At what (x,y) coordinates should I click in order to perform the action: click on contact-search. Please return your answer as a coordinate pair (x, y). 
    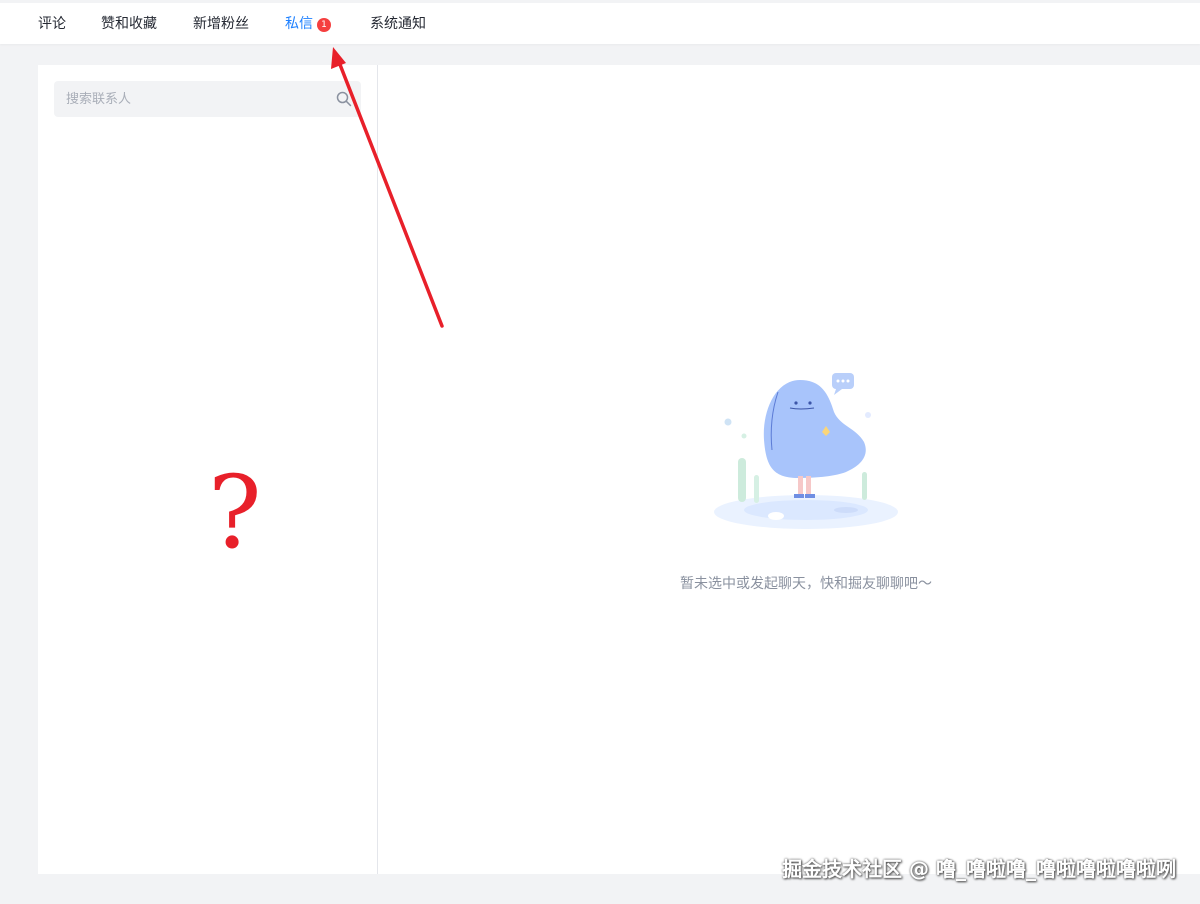
    Looking at the image, I should click on (207, 99).